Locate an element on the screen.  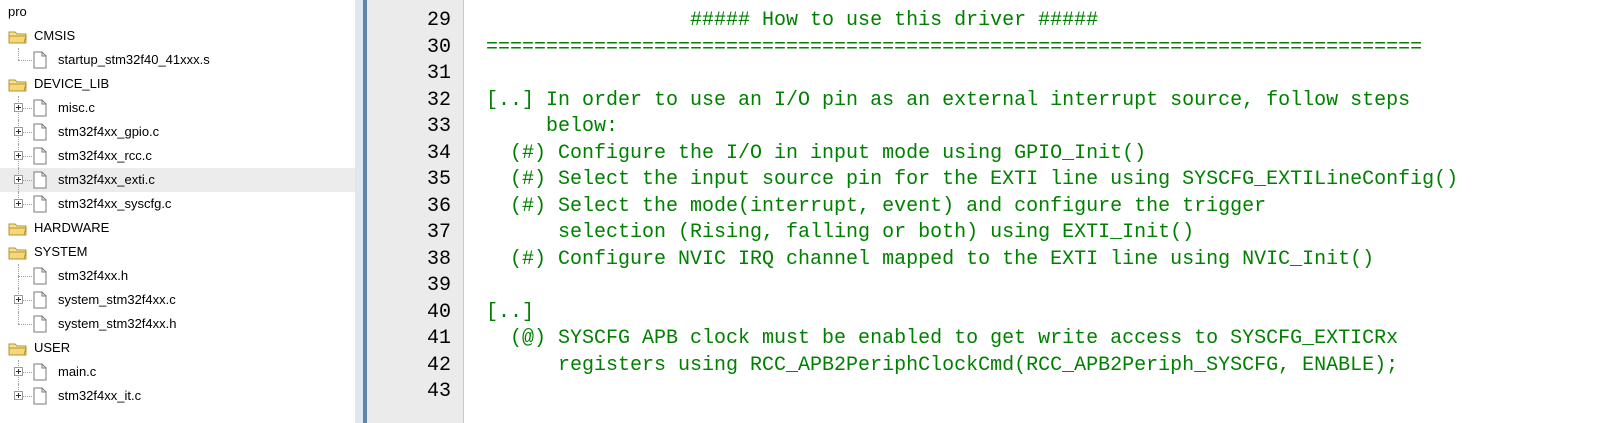
code-line: below: is located at coordinates (552, 127).